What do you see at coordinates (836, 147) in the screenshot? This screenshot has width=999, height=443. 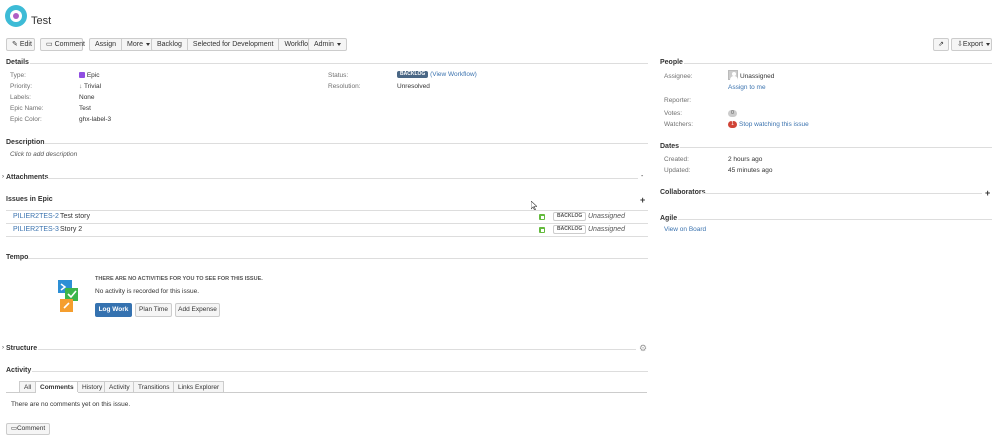 I see `dates-divider` at bounding box center [836, 147].